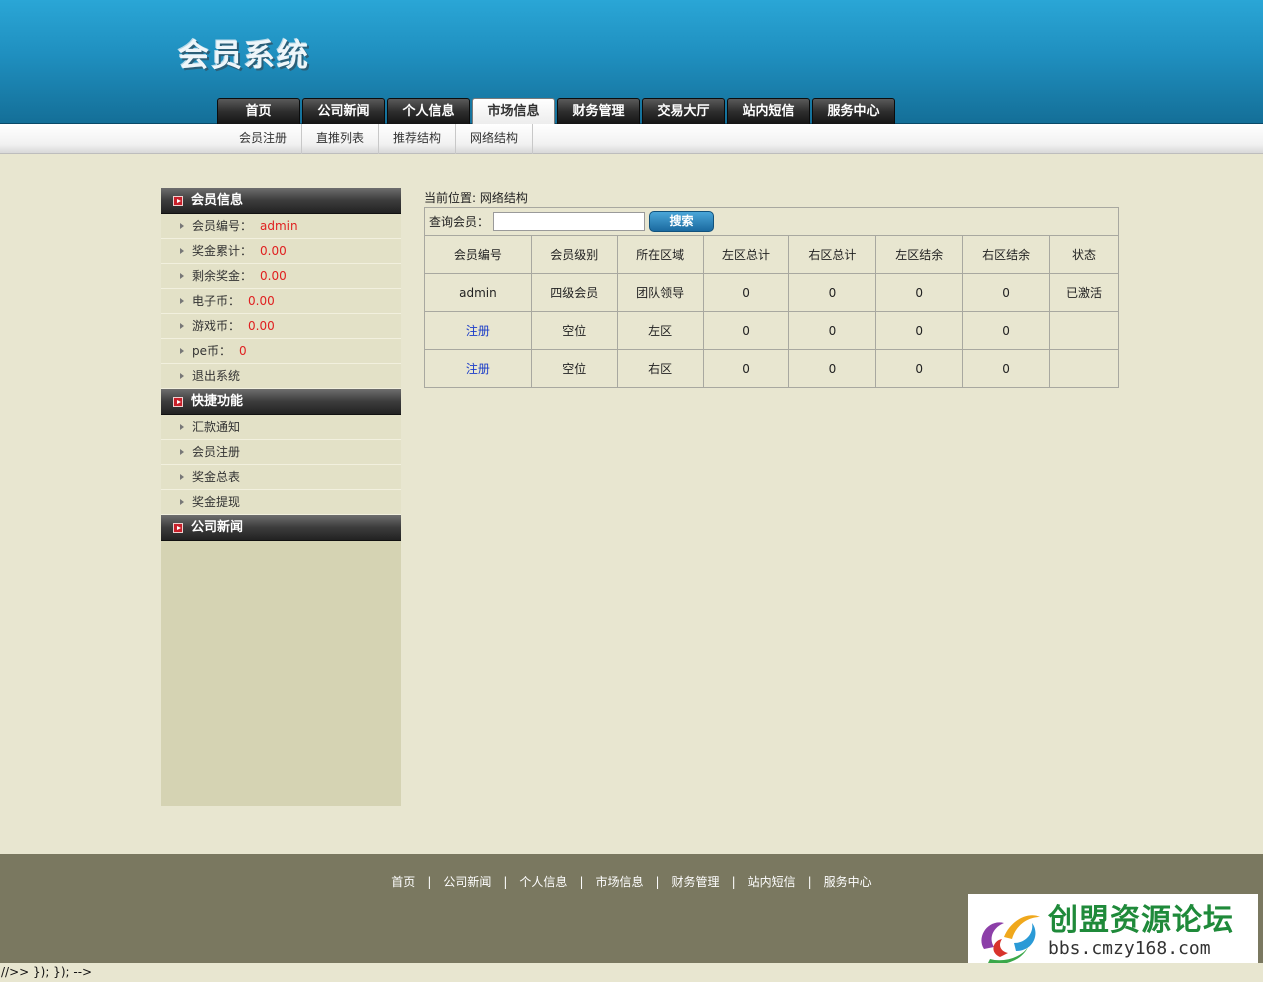 The width and height of the screenshot is (1263, 982). What do you see at coordinates (1084, 292) in the screenshot?
I see `cell-status: 已激活` at bounding box center [1084, 292].